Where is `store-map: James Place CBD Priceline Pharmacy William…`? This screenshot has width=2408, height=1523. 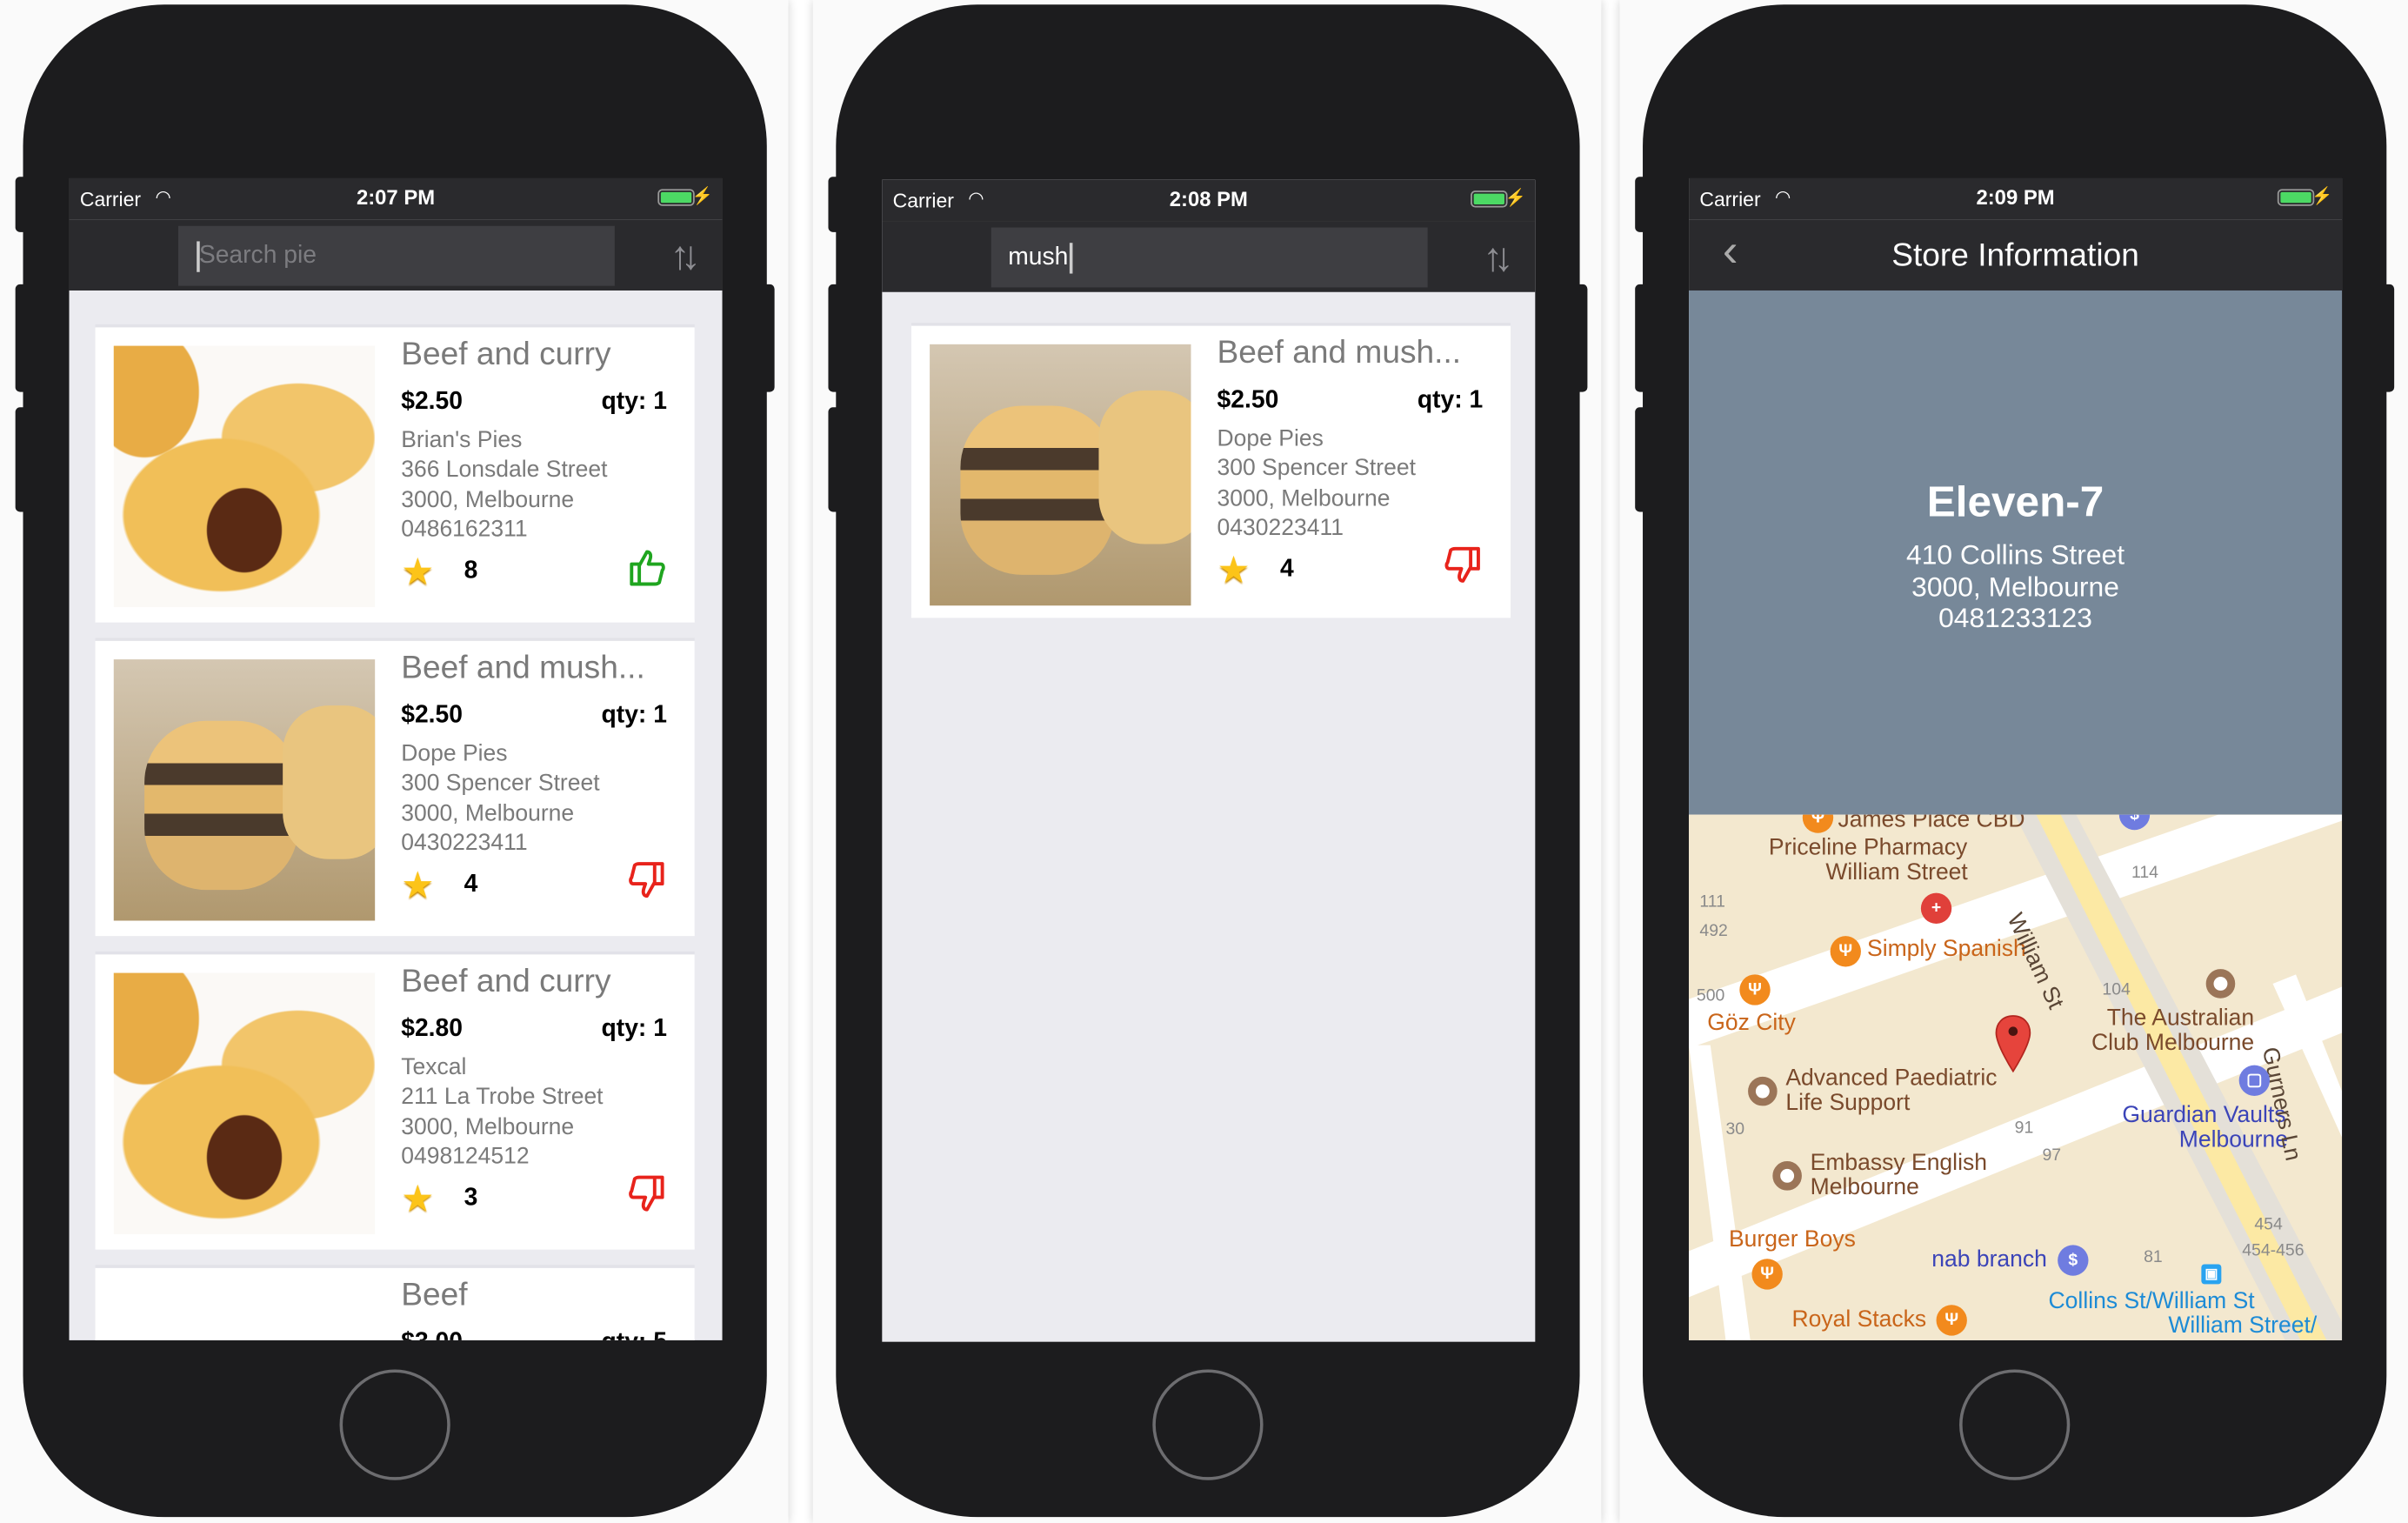
store-map: James Place CBD Priceline Pharmacy William… is located at coordinates (2016, 1077).